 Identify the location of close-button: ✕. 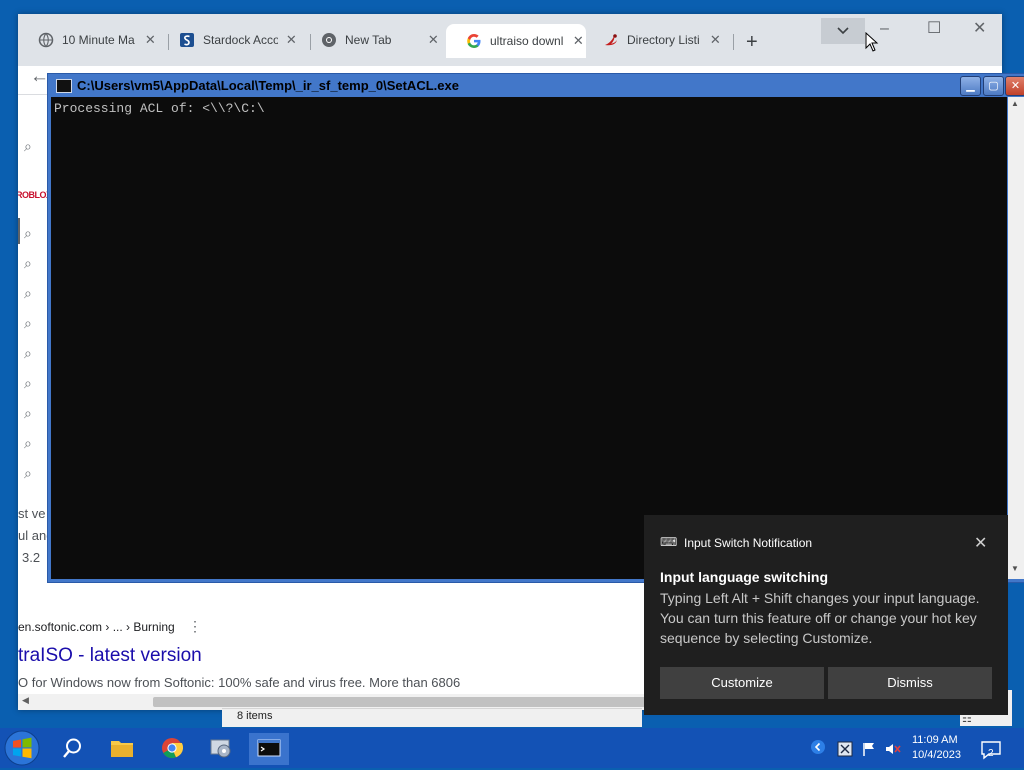
(979, 28).